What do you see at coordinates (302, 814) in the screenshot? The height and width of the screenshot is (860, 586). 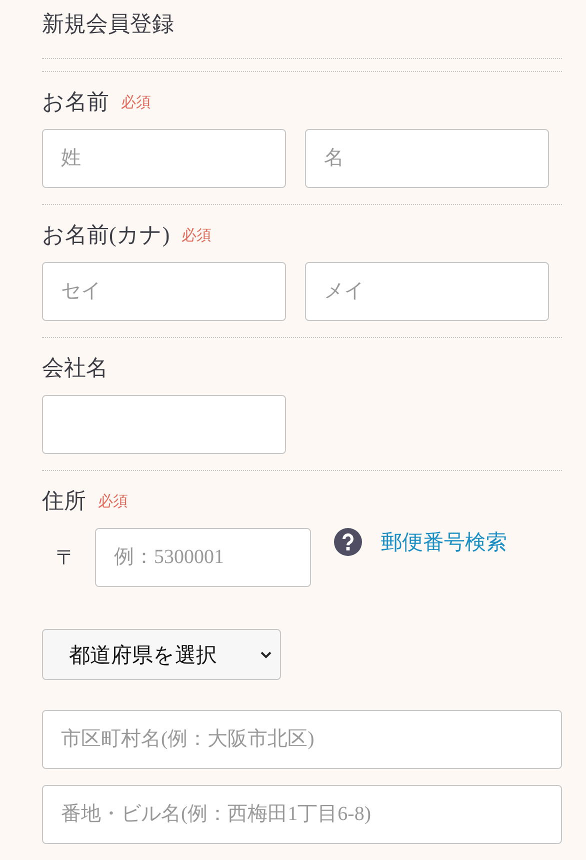 I see `input-field: 番地・ビル名(例：西梅田1丁目6-8)` at bounding box center [302, 814].